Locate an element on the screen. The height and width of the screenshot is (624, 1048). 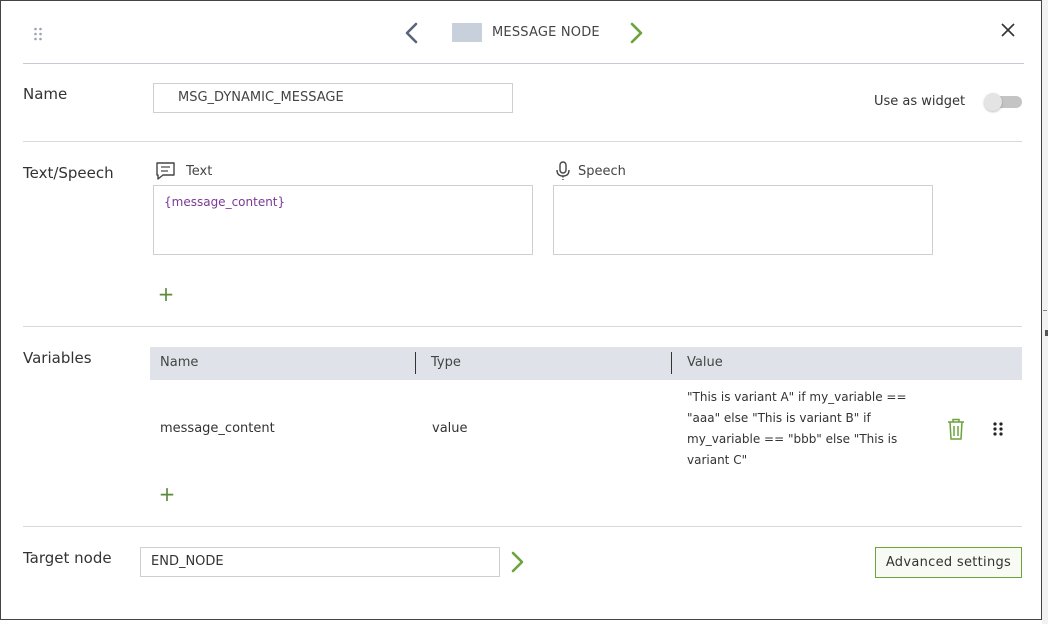
close-icon is located at coordinates (1008, 30).